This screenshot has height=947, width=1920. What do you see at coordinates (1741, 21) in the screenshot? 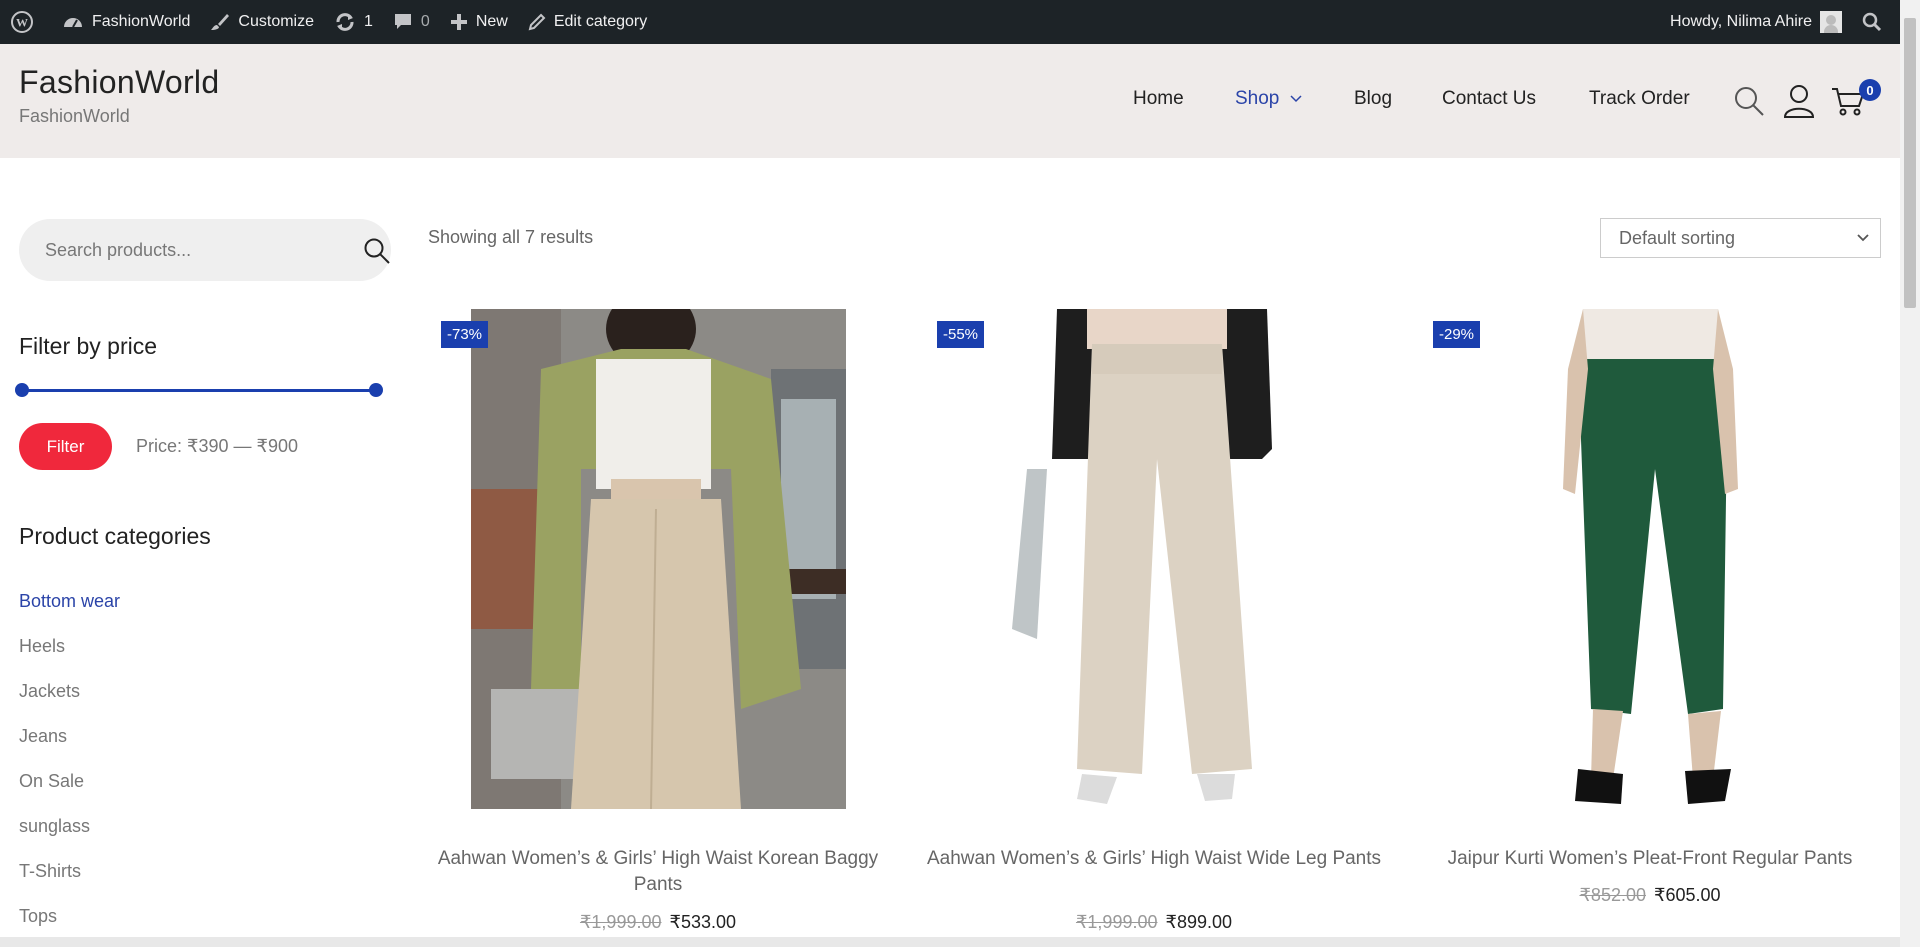
I see `howdy-label: Howdy, Nilima Ahire` at bounding box center [1741, 21].